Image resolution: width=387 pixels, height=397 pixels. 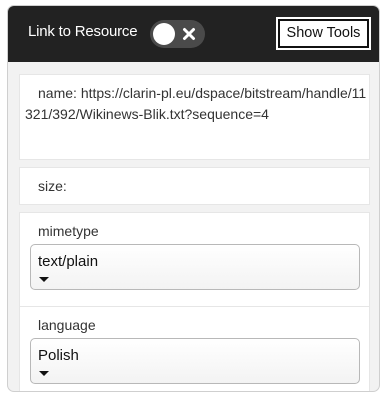 What do you see at coordinates (323, 33) in the screenshot?
I see `show-tools-button: Show Tools` at bounding box center [323, 33].